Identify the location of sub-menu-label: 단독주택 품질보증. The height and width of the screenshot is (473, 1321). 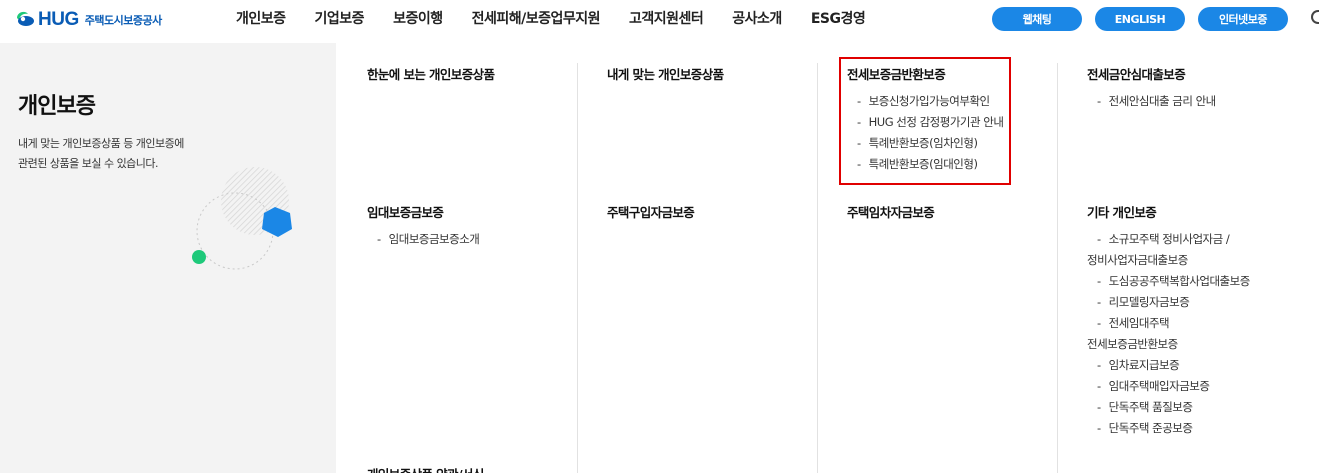
(1150, 407).